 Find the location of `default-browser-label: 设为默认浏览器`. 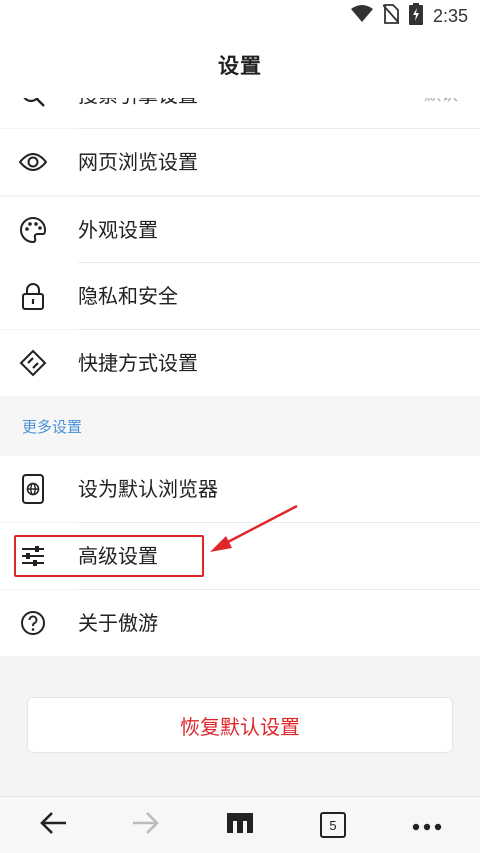

default-browser-label: 设为默认浏览器 is located at coordinates (148, 489).